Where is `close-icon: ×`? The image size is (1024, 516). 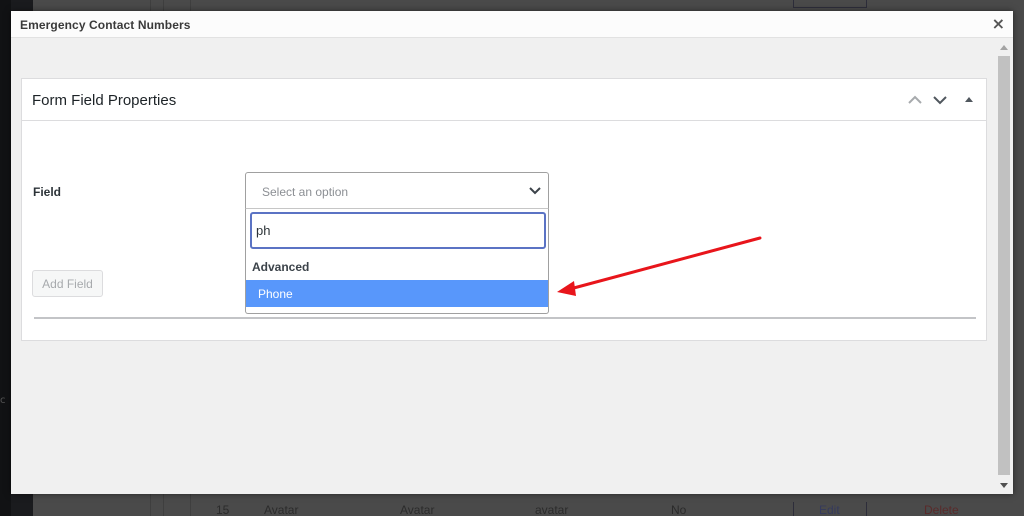
close-icon: × is located at coordinates (998, 24).